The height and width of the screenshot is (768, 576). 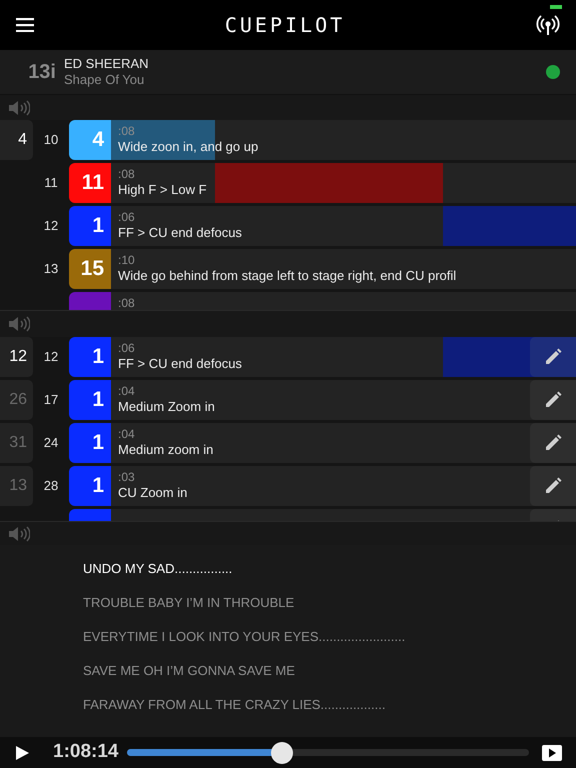 What do you see at coordinates (105, 80) in the screenshot?
I see `song-title: Shape Of You` at bounding box center [105, 80].